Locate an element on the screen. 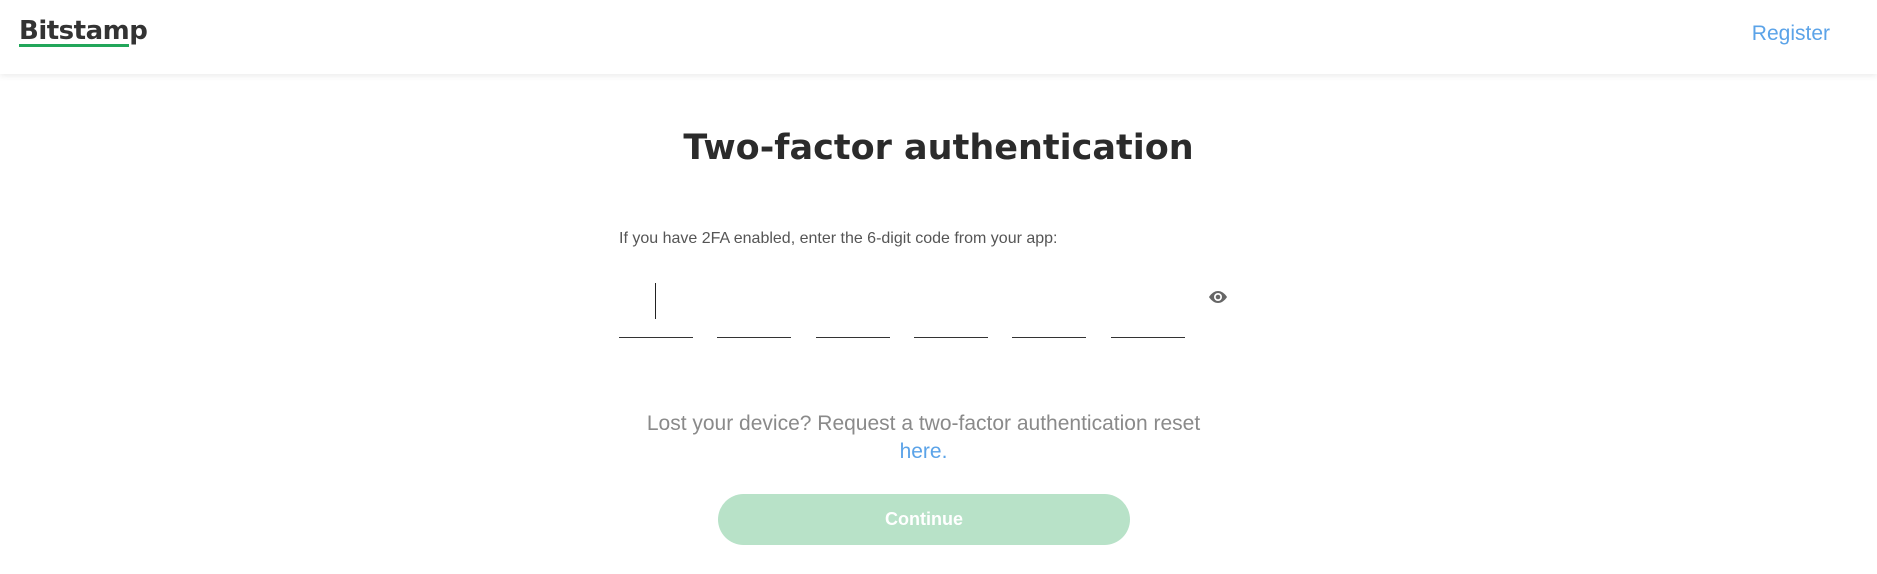 The width and height of the screenshot is (1877, 574). eye-icon is located at coordinates (1218, 297).